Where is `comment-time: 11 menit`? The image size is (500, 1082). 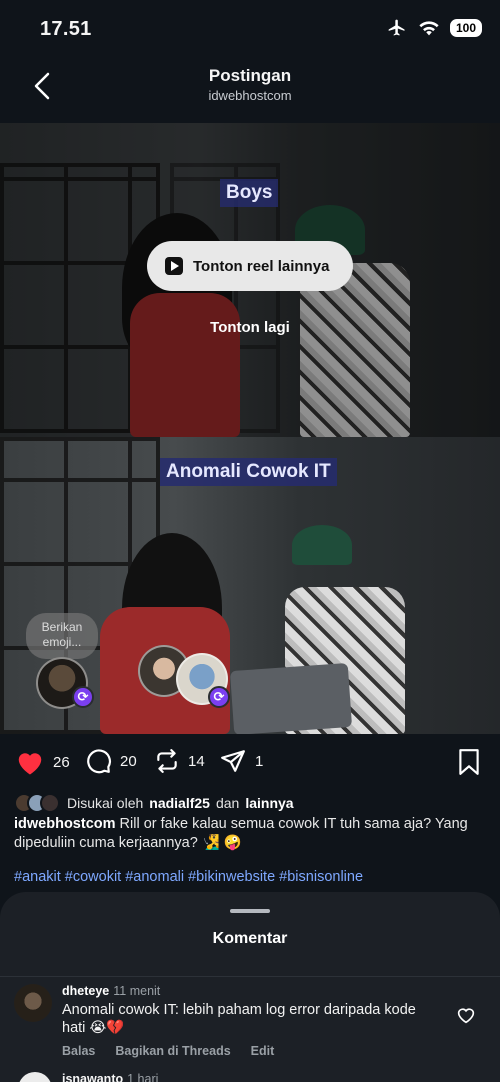
comment-time: 11 menit is located at coordinates (137, 991).